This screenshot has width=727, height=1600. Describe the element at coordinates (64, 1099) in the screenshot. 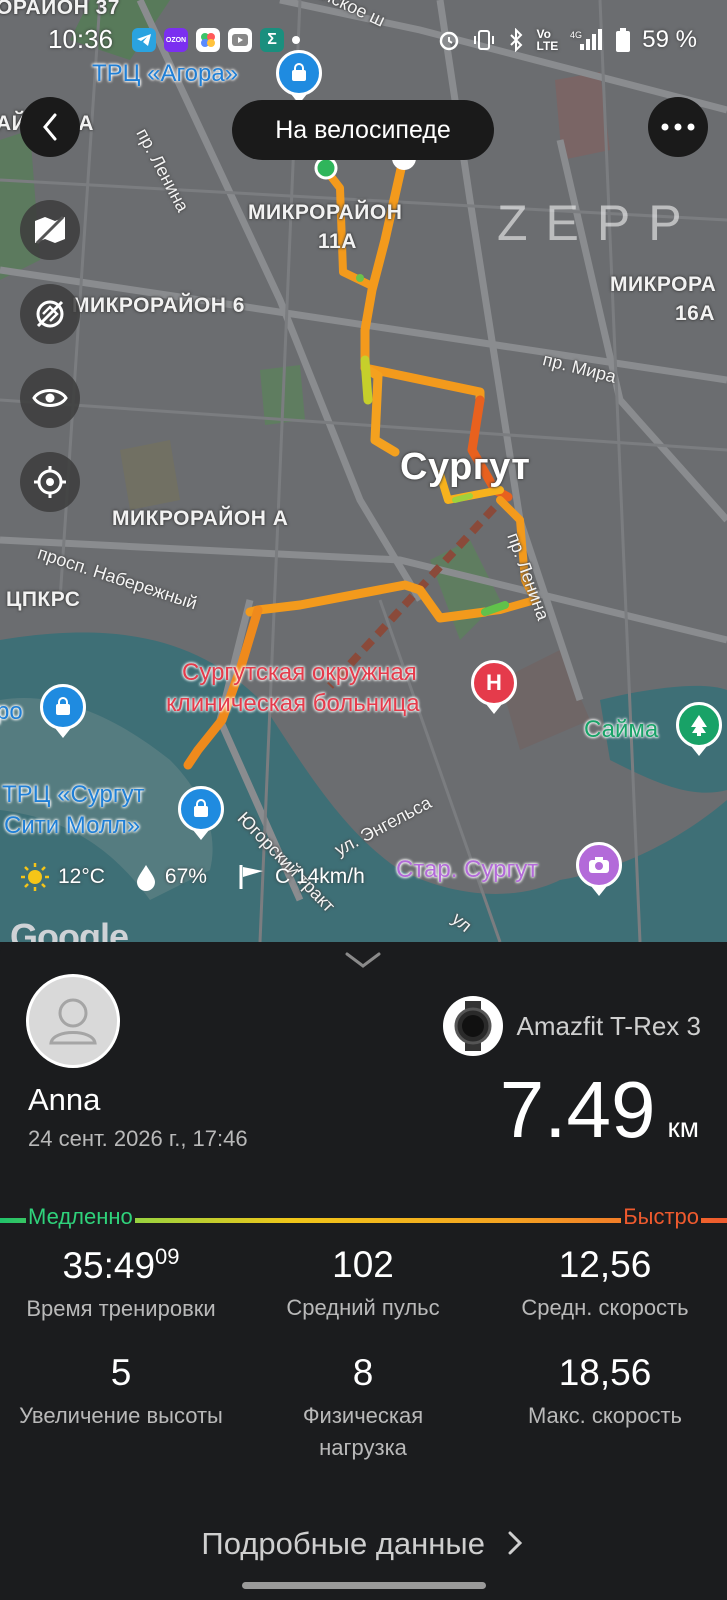

I see `user-name: Anna` at that location.